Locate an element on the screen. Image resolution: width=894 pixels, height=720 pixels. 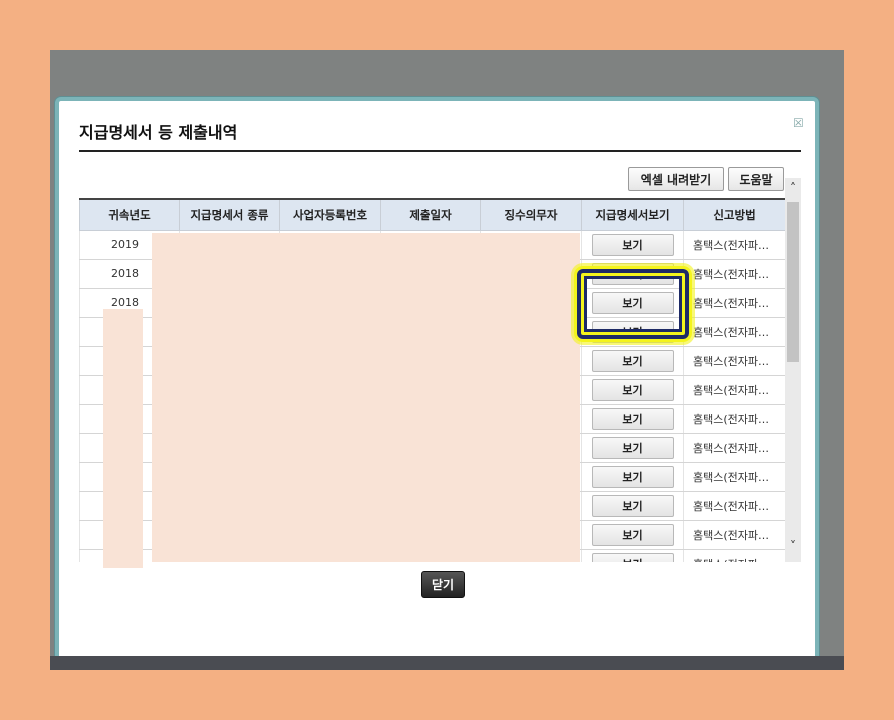
header-view-statement: 지급명세서보기 is located at coordinates (632, 214).